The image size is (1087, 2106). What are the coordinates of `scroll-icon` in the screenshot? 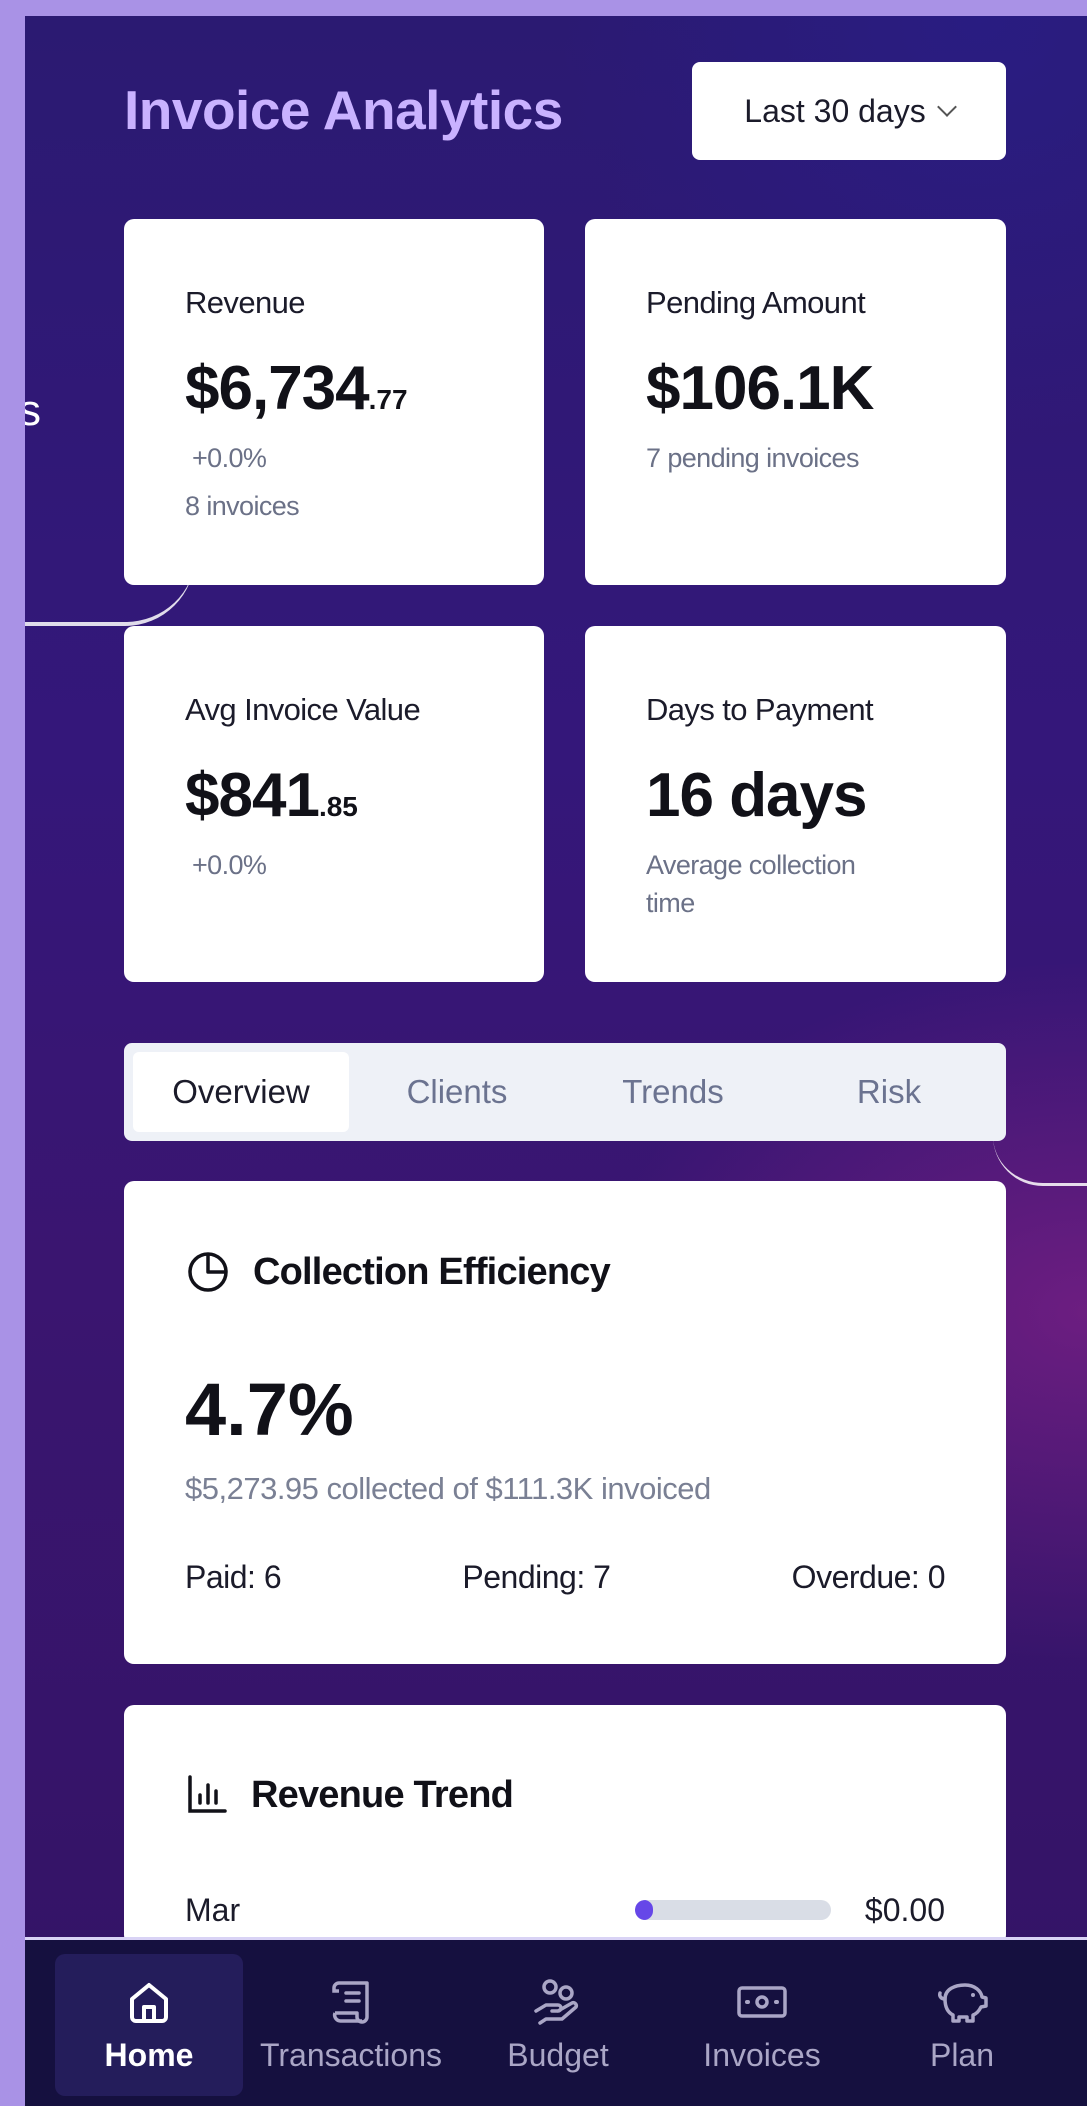 It's located at (350, 2002).